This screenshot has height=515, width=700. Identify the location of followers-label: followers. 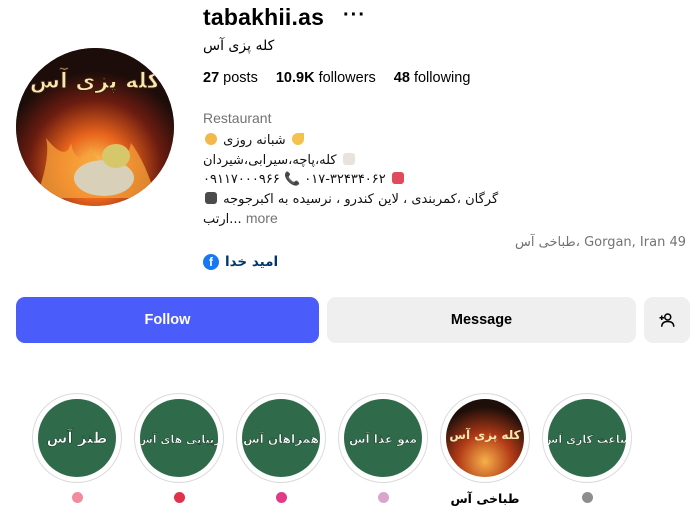
(347, 78).